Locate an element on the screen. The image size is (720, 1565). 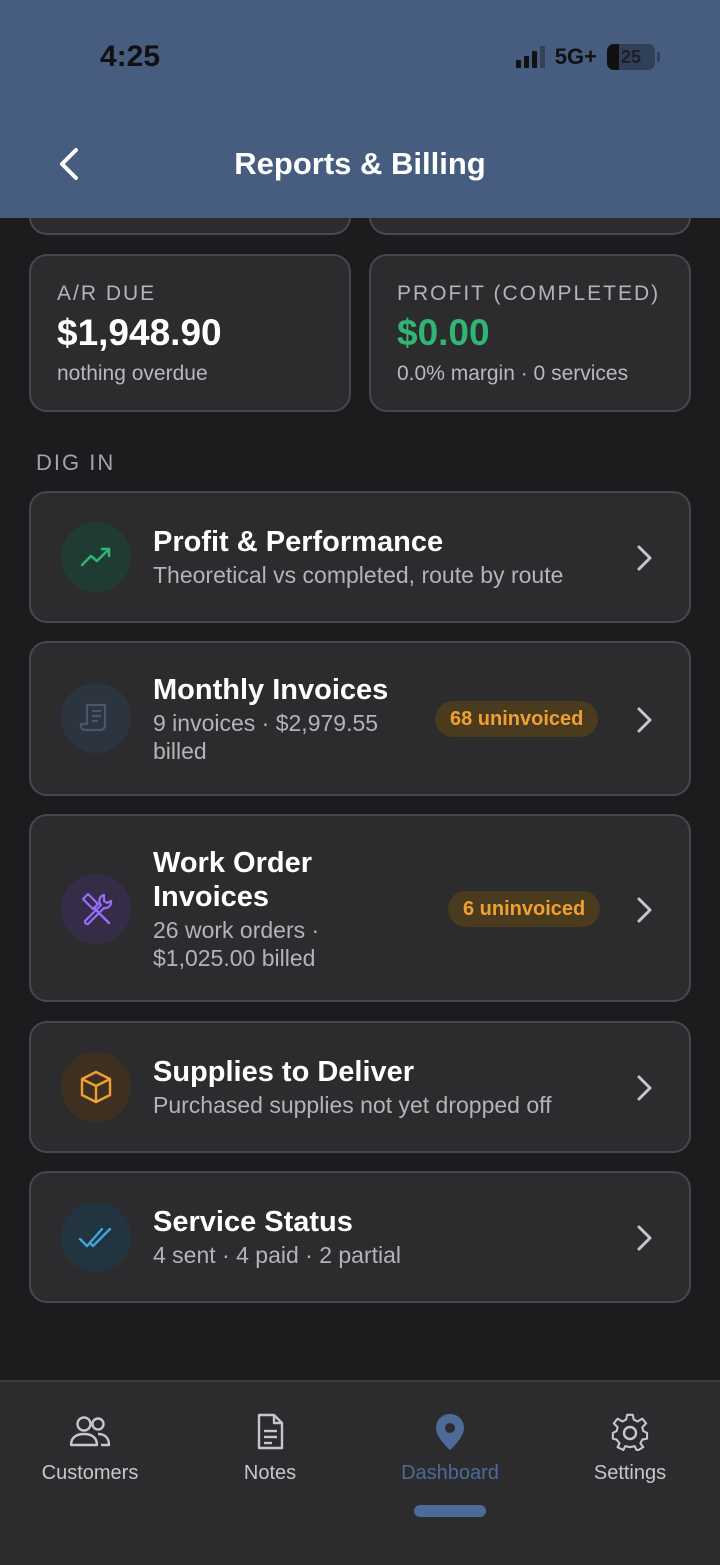
receipt-icon is located at coordinates (96, 718).